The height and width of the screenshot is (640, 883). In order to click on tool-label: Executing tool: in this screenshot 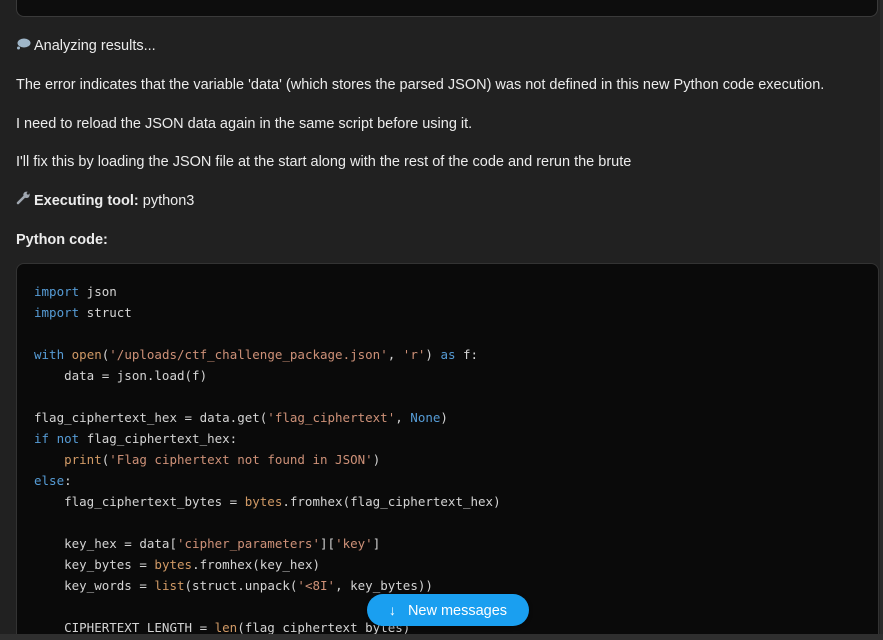, I will do `click(86, 201)`.